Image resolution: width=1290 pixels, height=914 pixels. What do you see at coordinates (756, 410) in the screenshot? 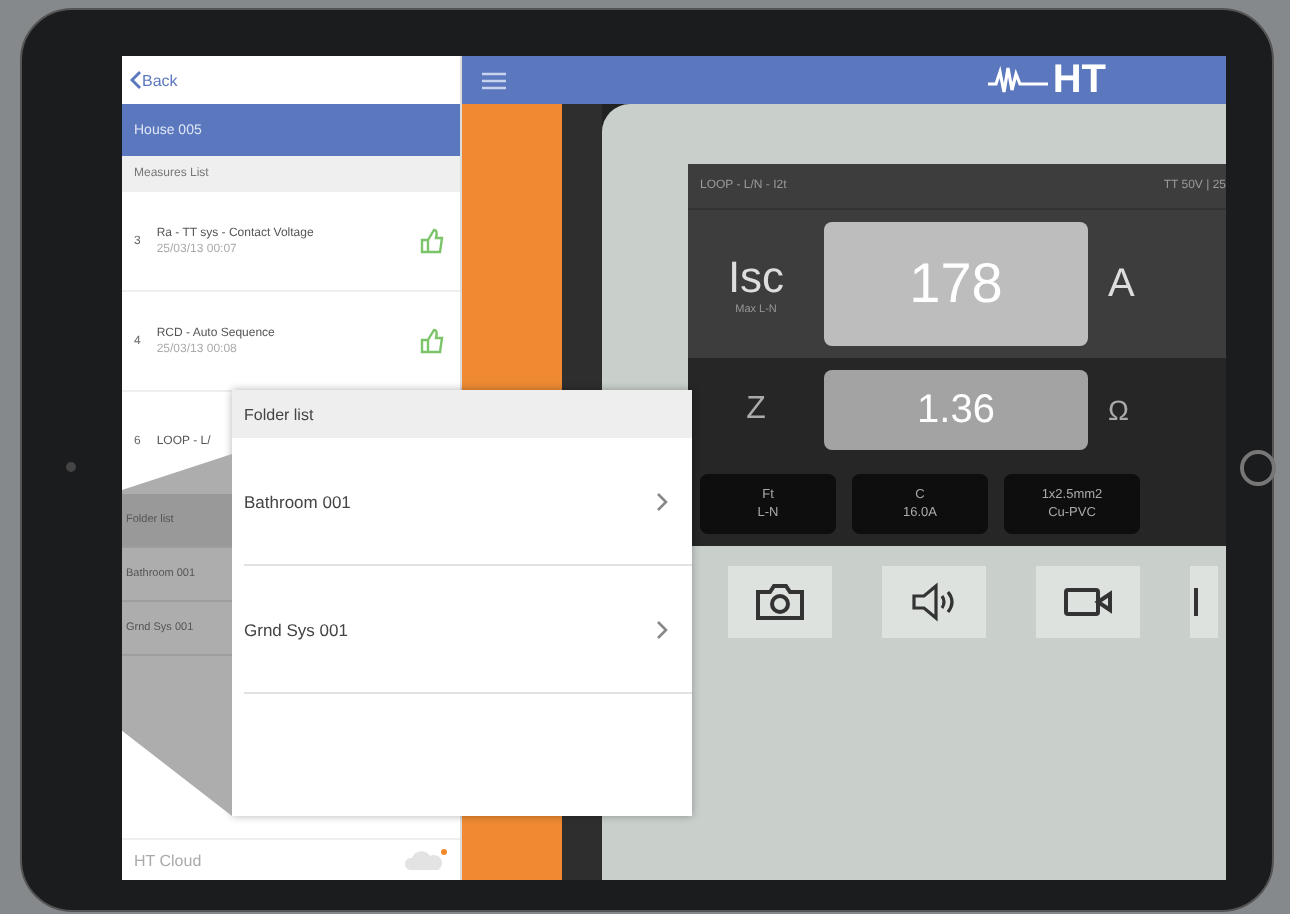
I see `result-label: Z` at bounding box center [756, 410].